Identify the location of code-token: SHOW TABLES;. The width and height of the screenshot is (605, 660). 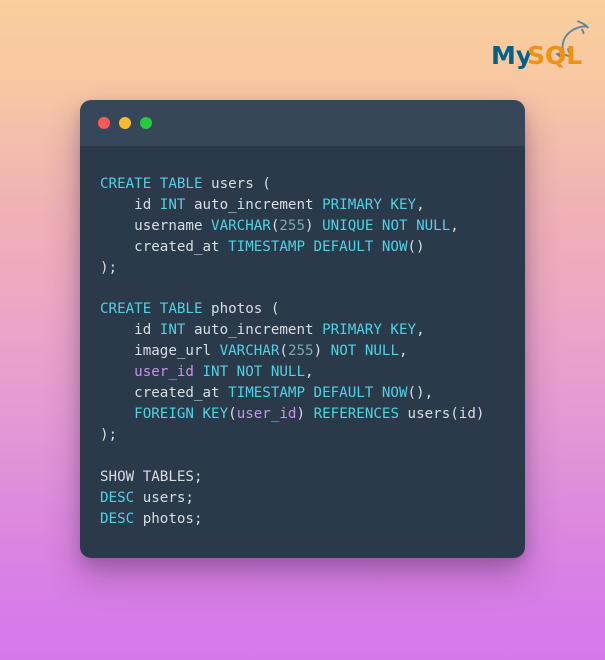
(151, 476).